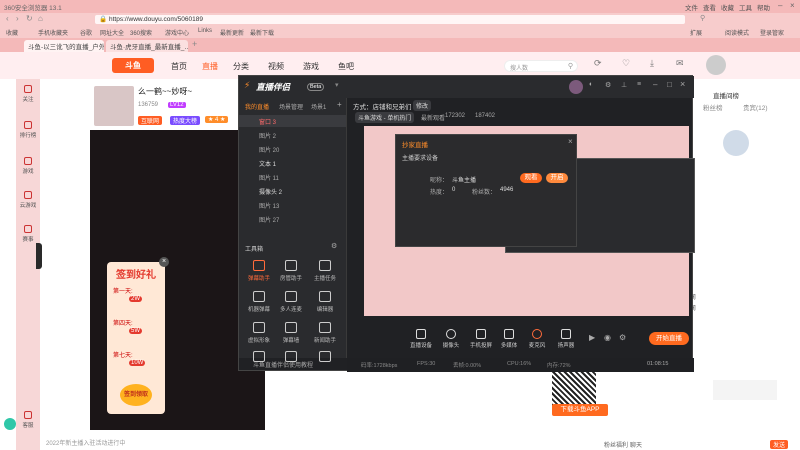 This screenshot has height=450, width=800. I want to click on tool-avatar: 虚拟形象, so click(259, 333).